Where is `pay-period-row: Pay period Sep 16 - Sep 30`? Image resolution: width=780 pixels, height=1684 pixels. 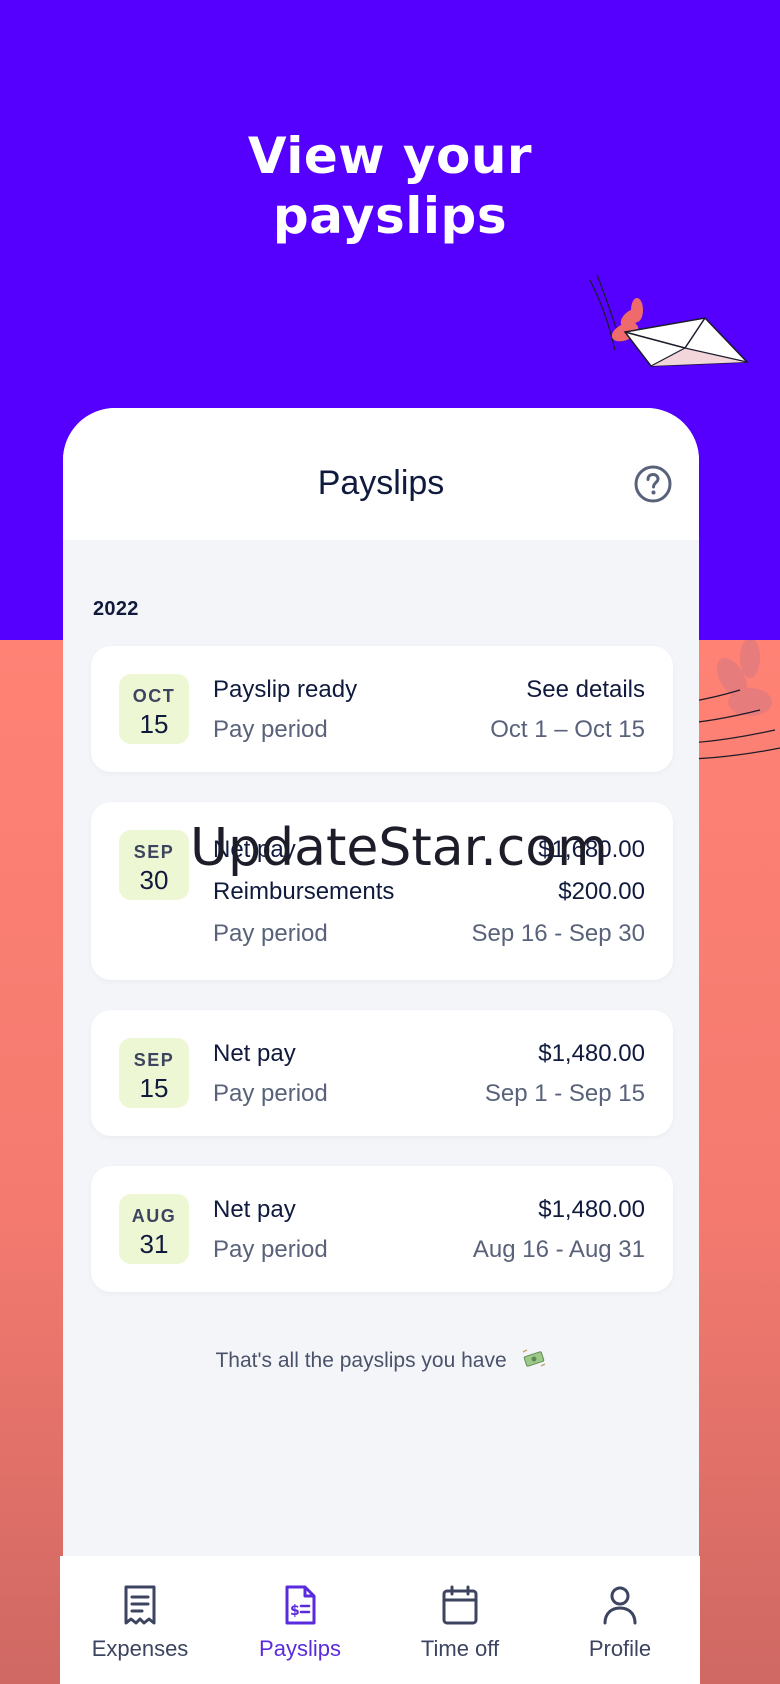 pay-period-row: Pay period Sep 16 - Sep 30 is located at coordinates (429, 937).